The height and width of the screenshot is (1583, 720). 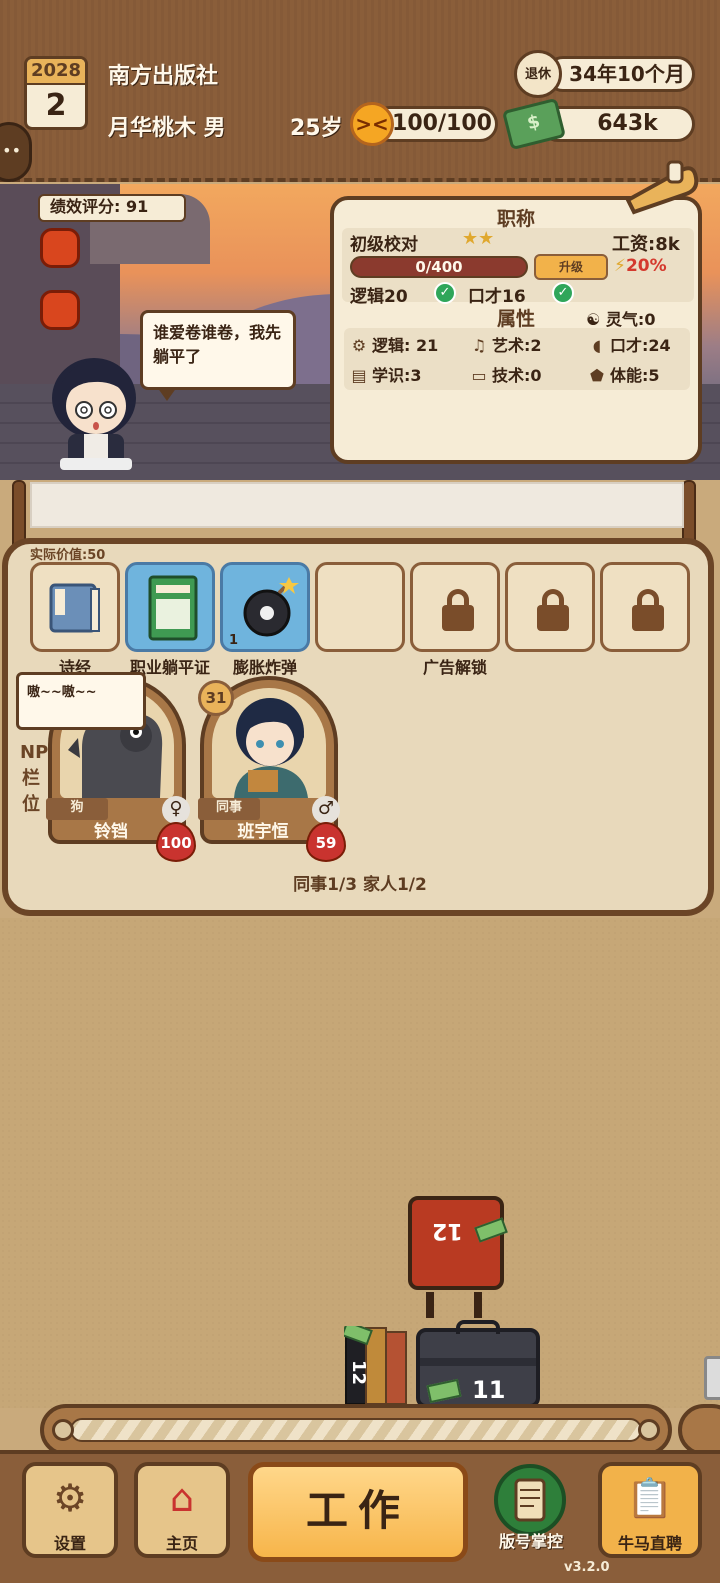 What do you see at coordinates (357, 505) in the screenshot?
I see `message-bar` at bounding box center [357, 505].